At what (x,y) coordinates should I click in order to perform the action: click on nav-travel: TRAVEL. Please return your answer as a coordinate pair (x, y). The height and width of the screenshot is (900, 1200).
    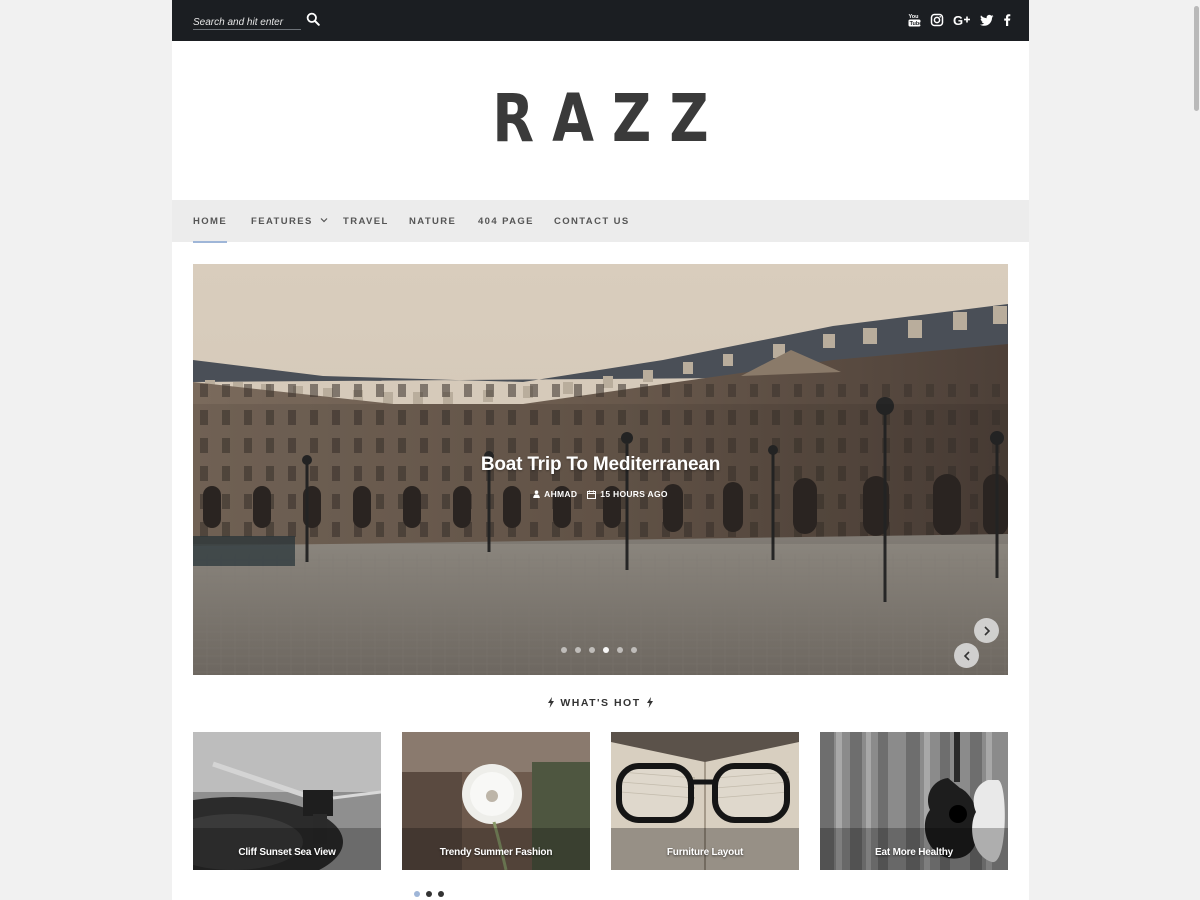
    Looking at the image, I should click on (366, 221).